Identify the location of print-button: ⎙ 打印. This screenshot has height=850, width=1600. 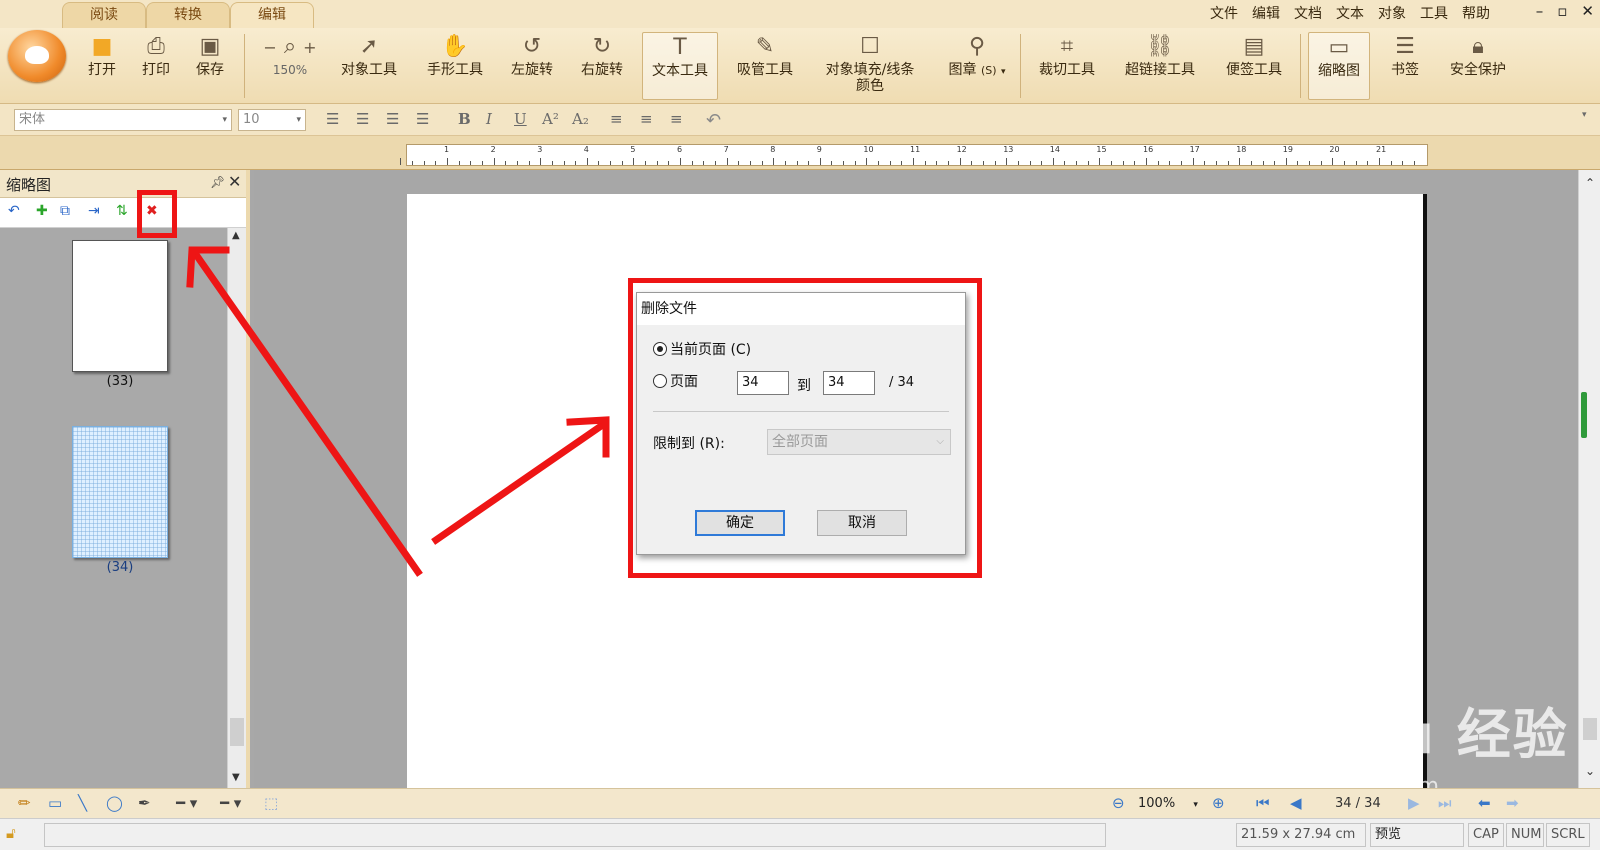
(156, 66).